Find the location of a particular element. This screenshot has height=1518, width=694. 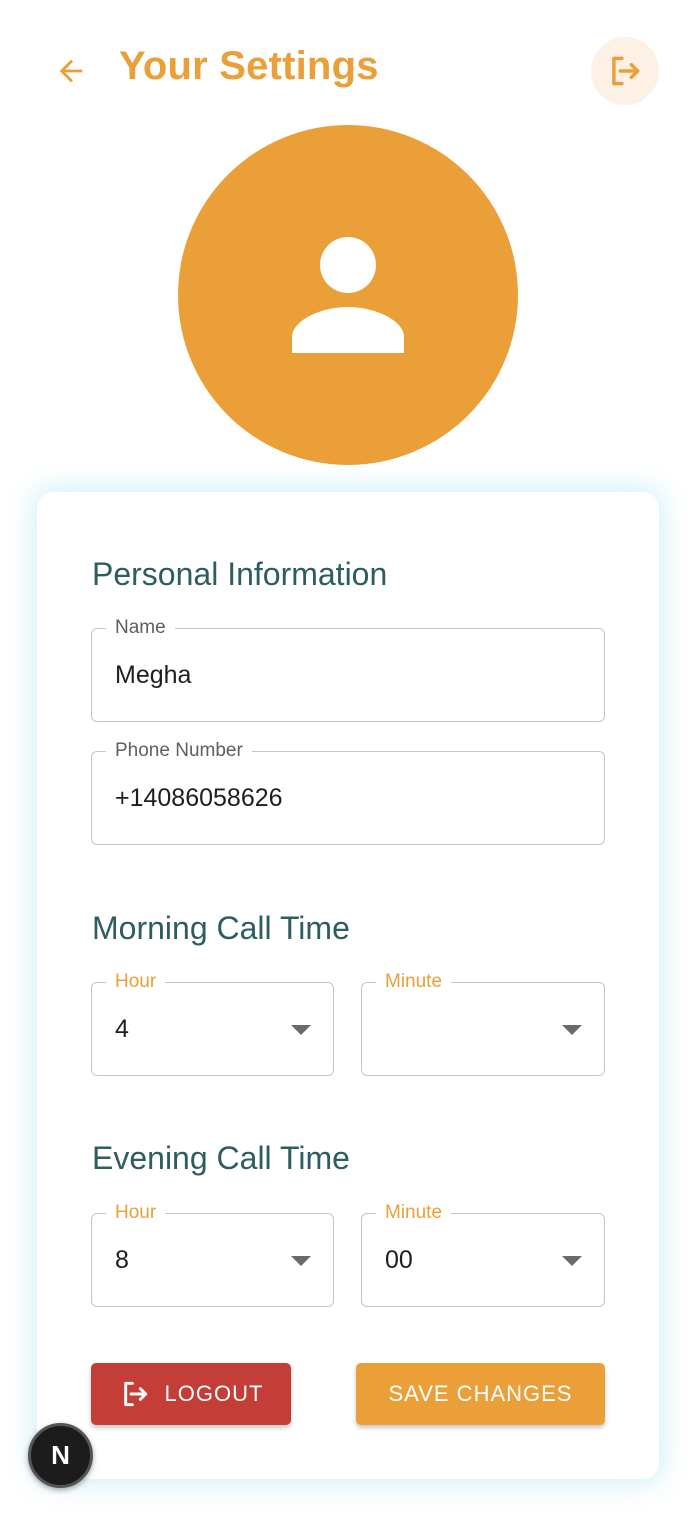

nextjs-badge: N is located at coordinates (60, 1455).